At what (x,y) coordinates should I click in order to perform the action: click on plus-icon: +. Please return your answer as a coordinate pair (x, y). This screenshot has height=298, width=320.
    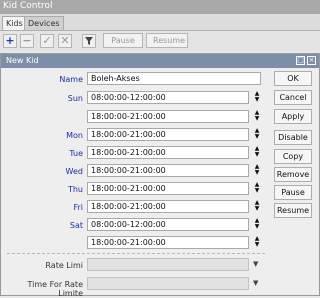
    Looking at the image, I should click on (10, 41).